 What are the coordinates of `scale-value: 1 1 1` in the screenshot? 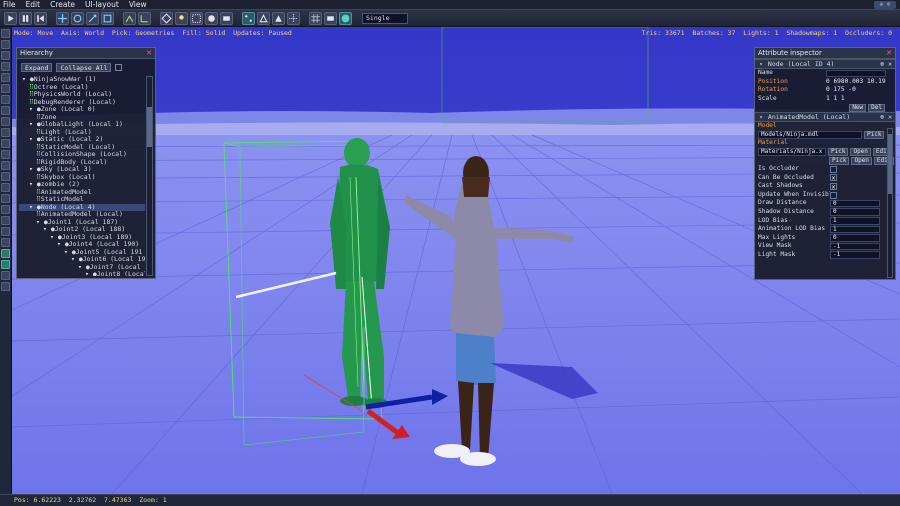 It's located at (835, 99).